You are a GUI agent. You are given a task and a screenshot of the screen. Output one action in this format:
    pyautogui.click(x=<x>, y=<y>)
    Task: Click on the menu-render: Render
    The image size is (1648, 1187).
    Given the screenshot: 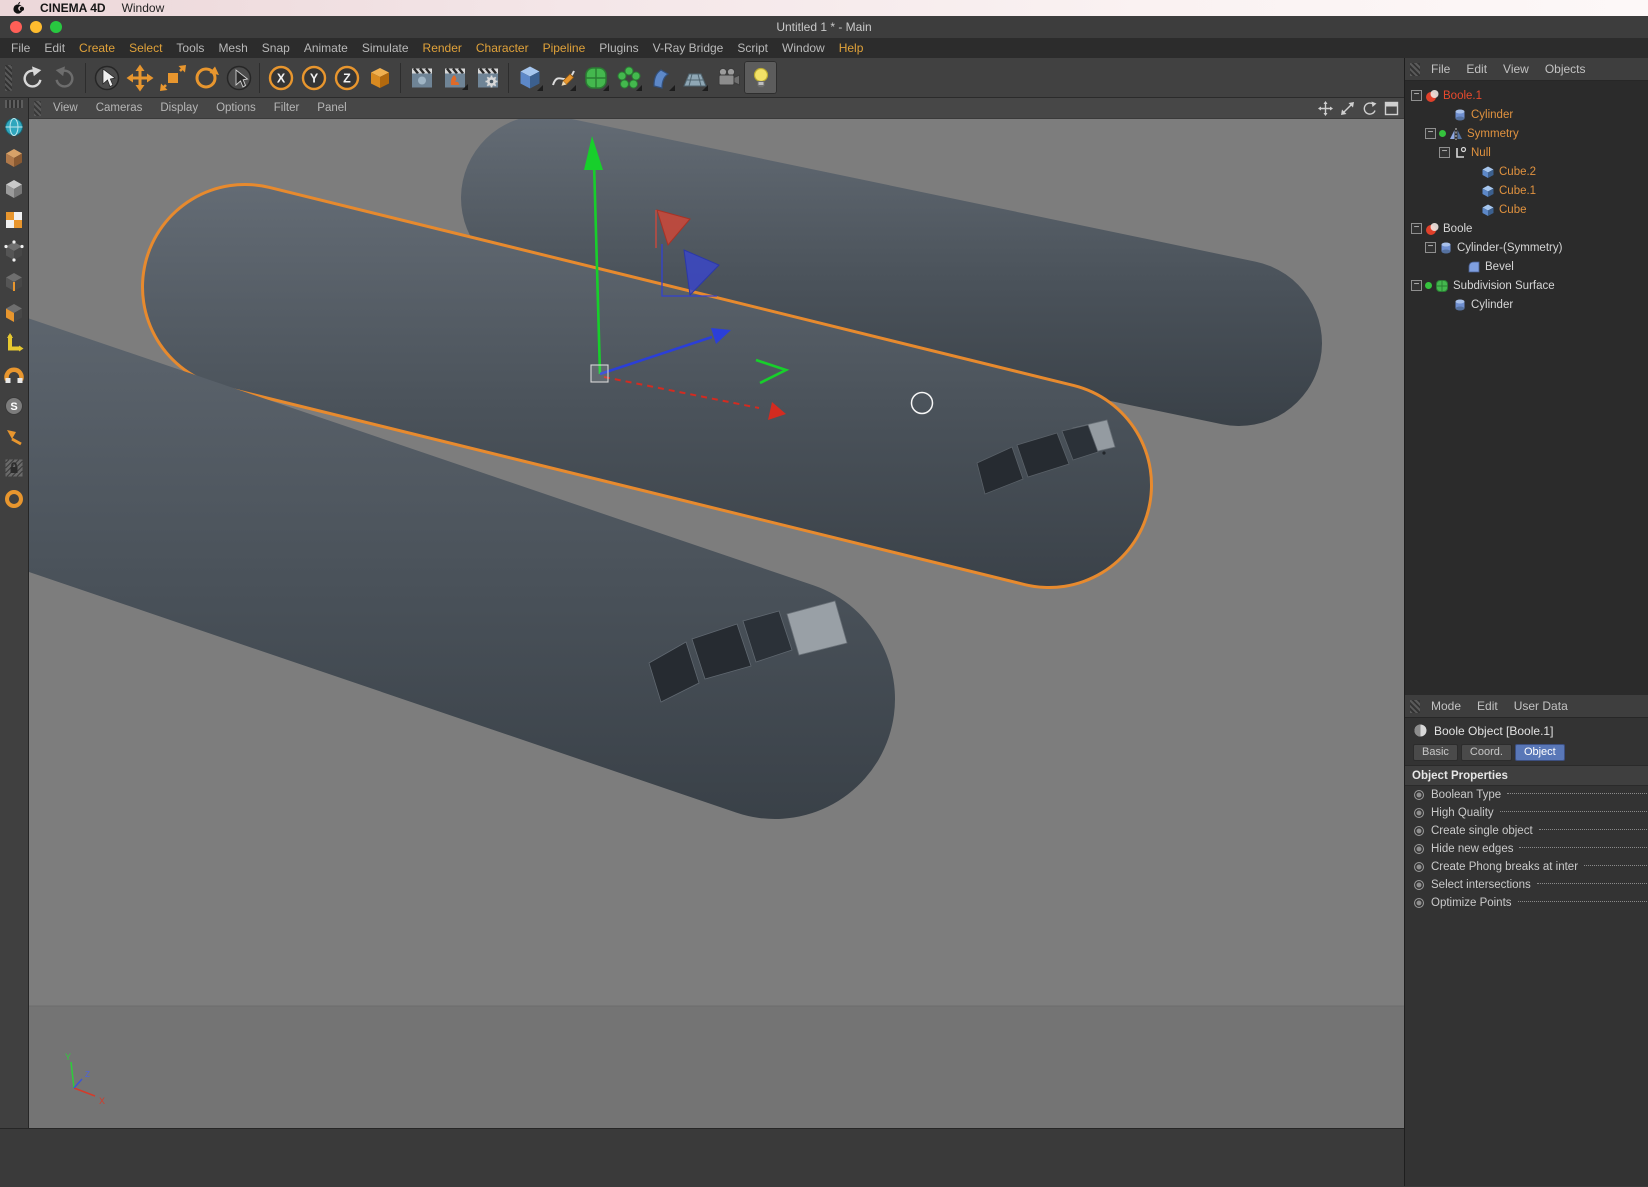 What is the action you would take?
    pyautogui.click(x=442, y=48)
    